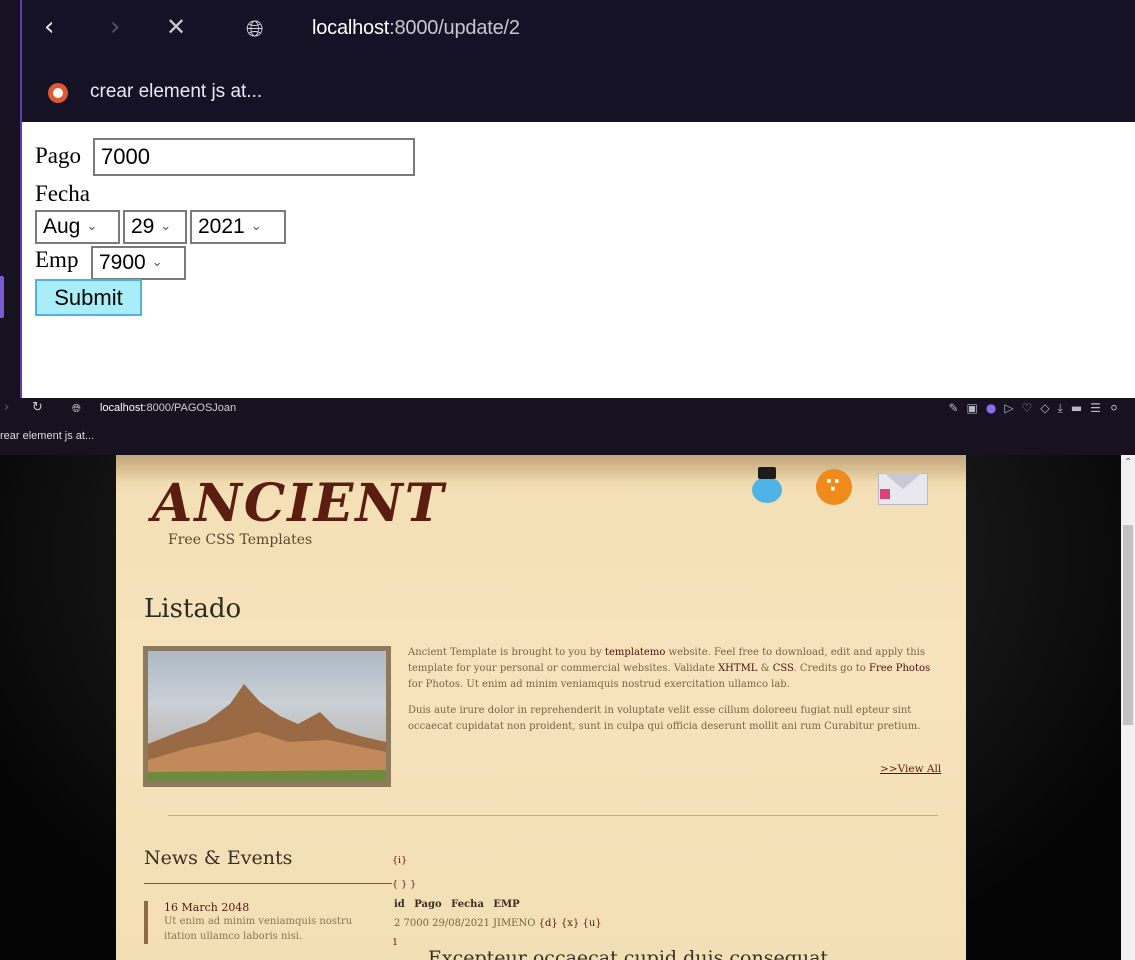  I want to click on fecha-row: Fecha, so click(62, 194).